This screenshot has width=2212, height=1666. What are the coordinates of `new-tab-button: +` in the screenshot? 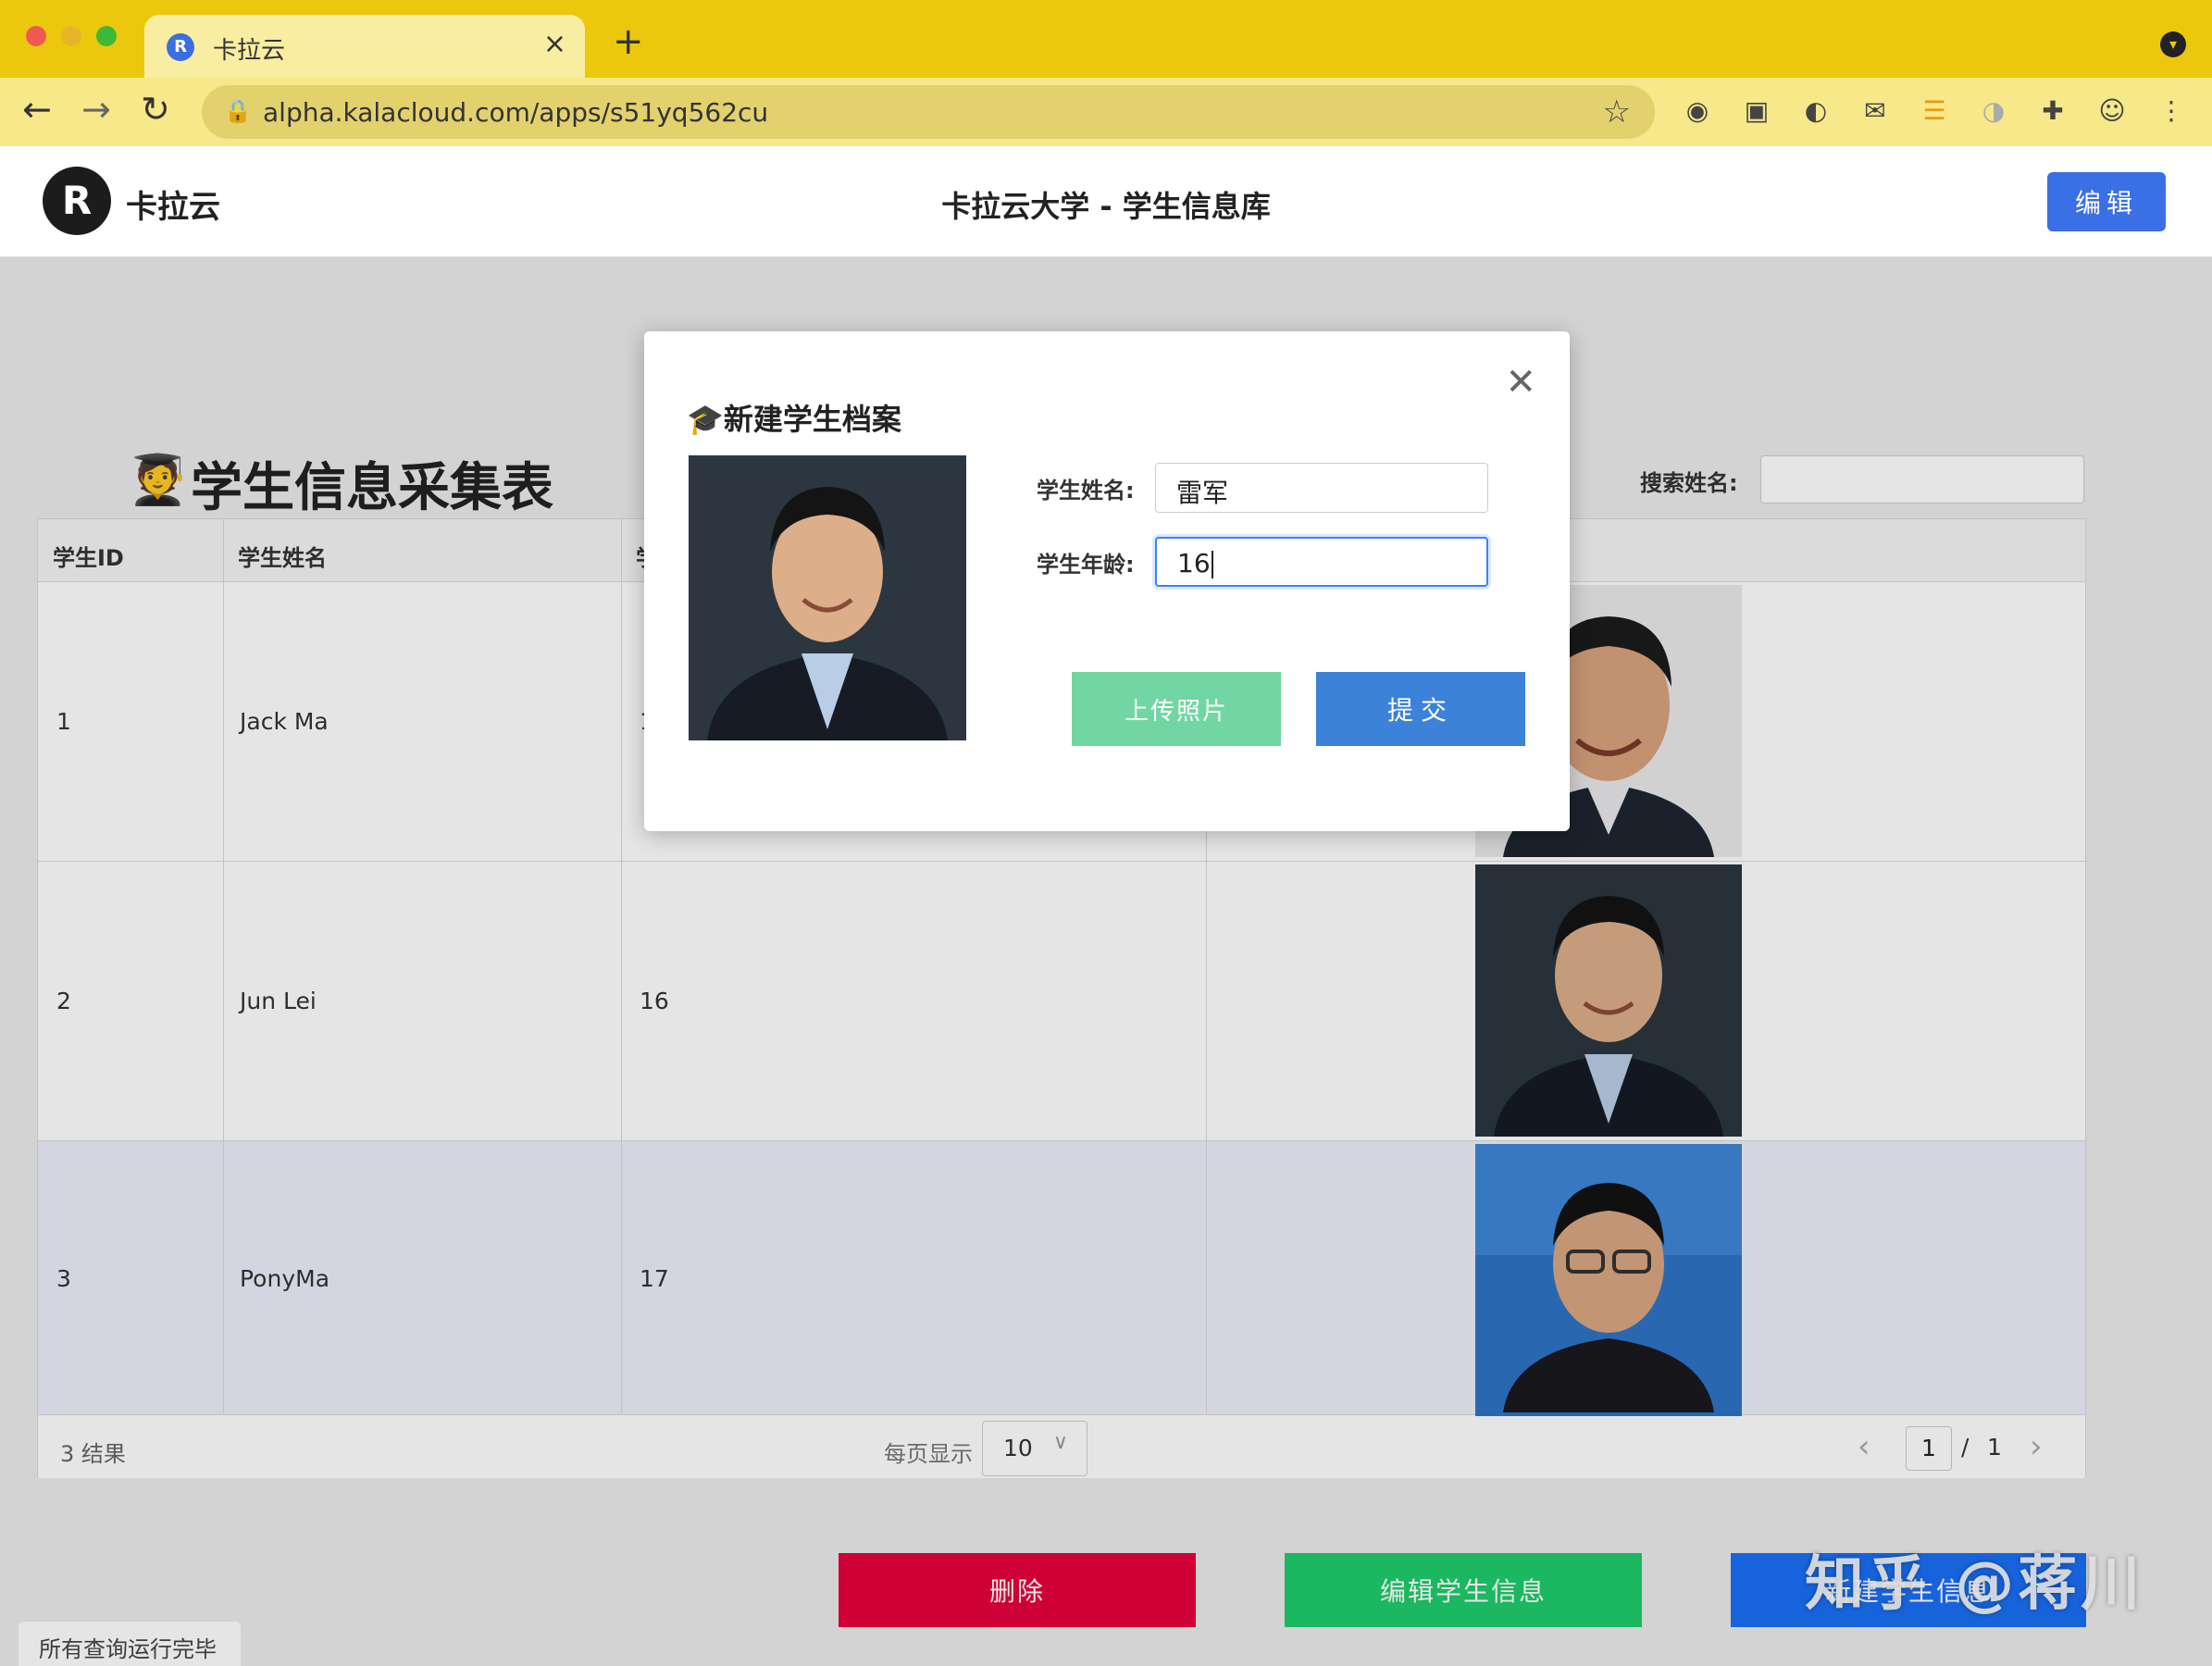 It's located at (628, 41).